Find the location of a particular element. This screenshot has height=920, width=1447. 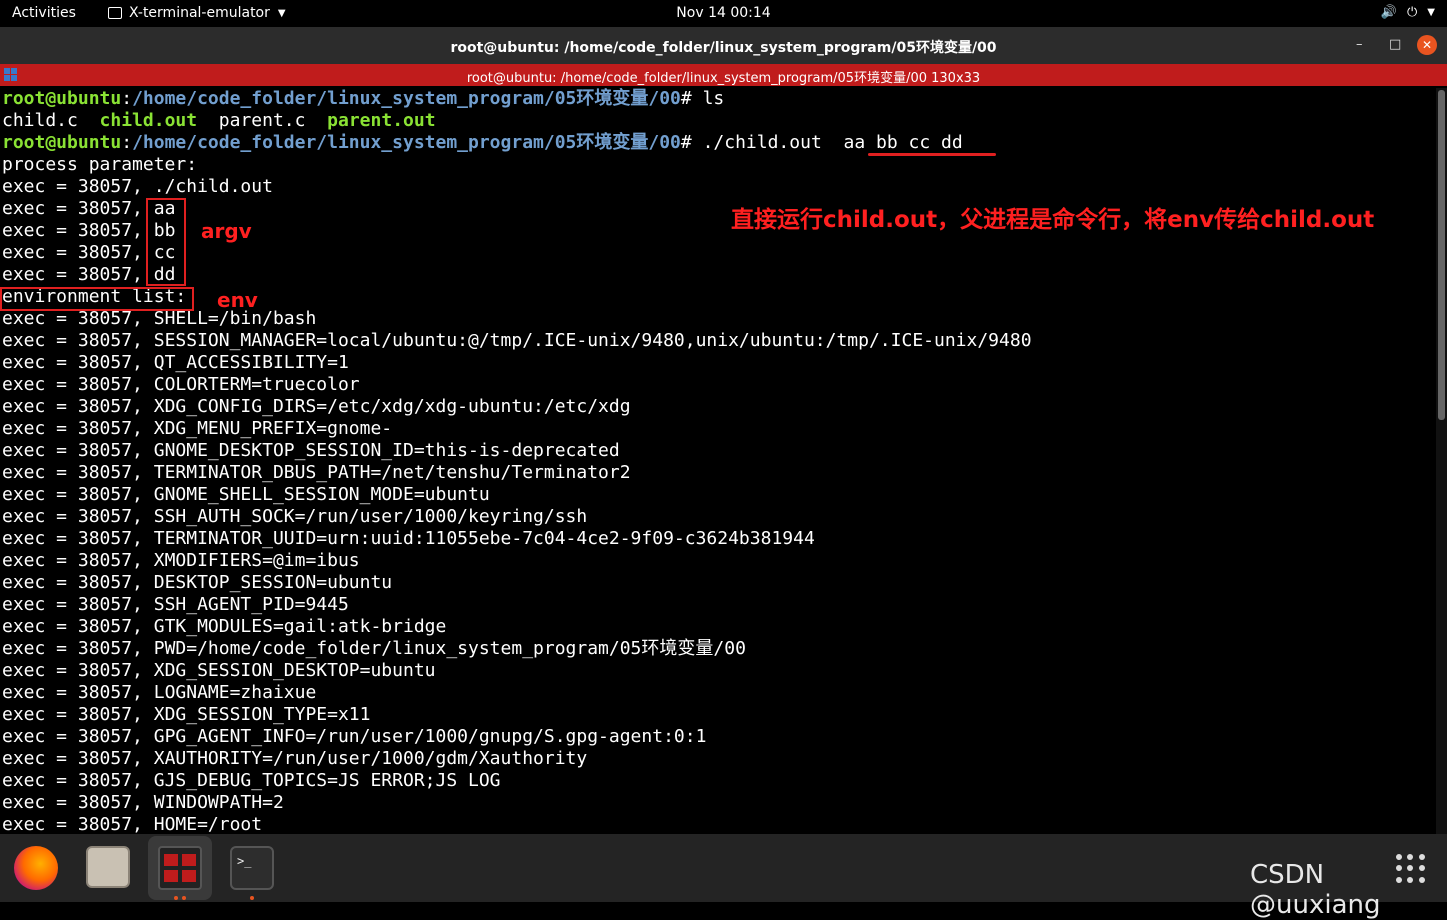

scrollbar-thumb is located at coordinates (1441, 255).